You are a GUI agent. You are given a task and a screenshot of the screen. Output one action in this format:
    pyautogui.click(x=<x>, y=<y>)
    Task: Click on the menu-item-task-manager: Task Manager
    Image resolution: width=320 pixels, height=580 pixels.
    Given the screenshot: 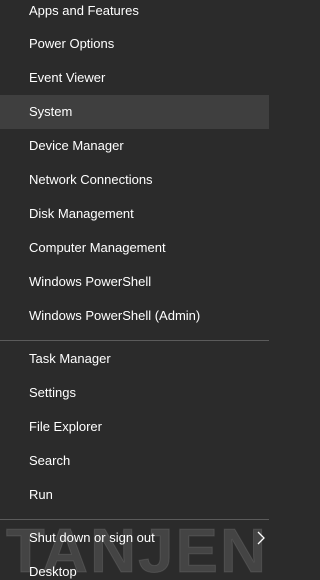 What is the action you would take?
    pyautogui.click(x=134, y=359)
    